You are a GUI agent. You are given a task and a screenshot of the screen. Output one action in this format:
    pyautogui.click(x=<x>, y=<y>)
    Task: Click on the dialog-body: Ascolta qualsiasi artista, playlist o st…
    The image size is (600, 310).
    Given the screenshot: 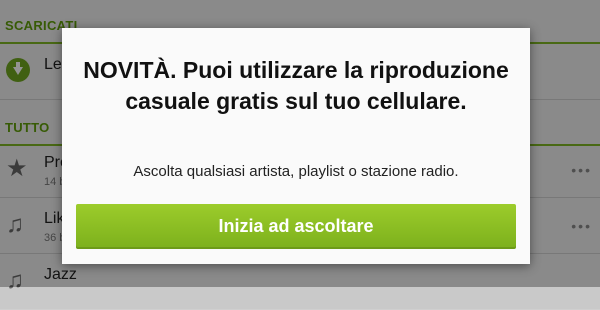 What is the action you would take?
    pyautogui.click(x=296, y=171)
    